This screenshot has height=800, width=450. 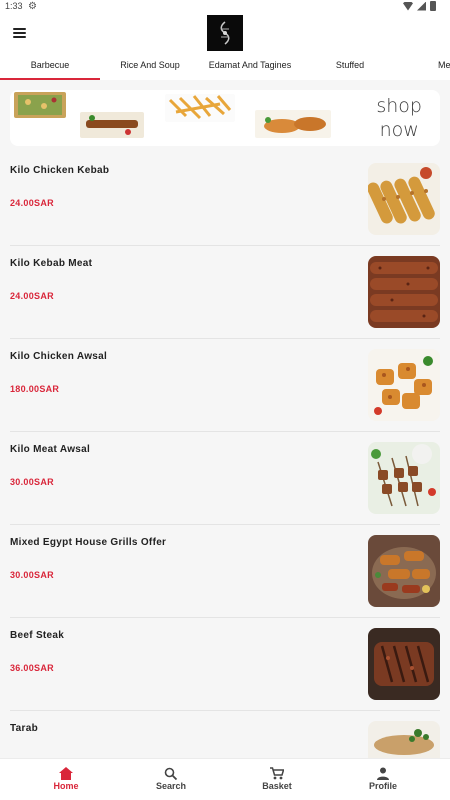 What do you see at coordinates (51, 263) in the screenshot?
I see `product-name: Kilo Kebab Meat` at bounding box center [51, 263].